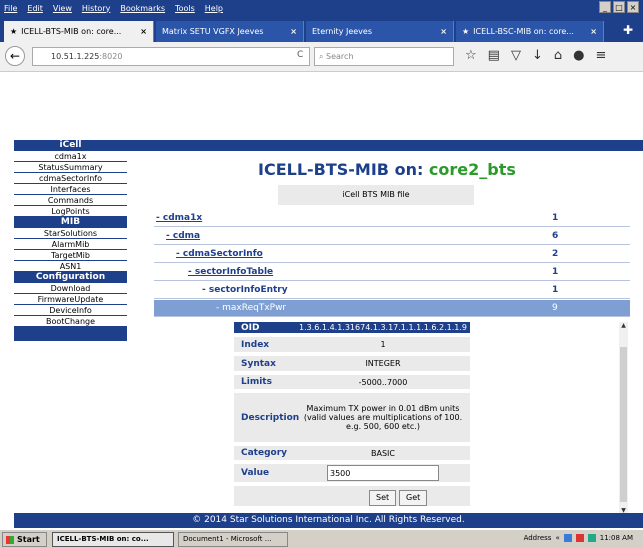 Image resolution: width=643 pixels, height=548 pixels. Describe the element at coordinates (270, 417) in the screenshot. I see `description-label: Description` at that location.